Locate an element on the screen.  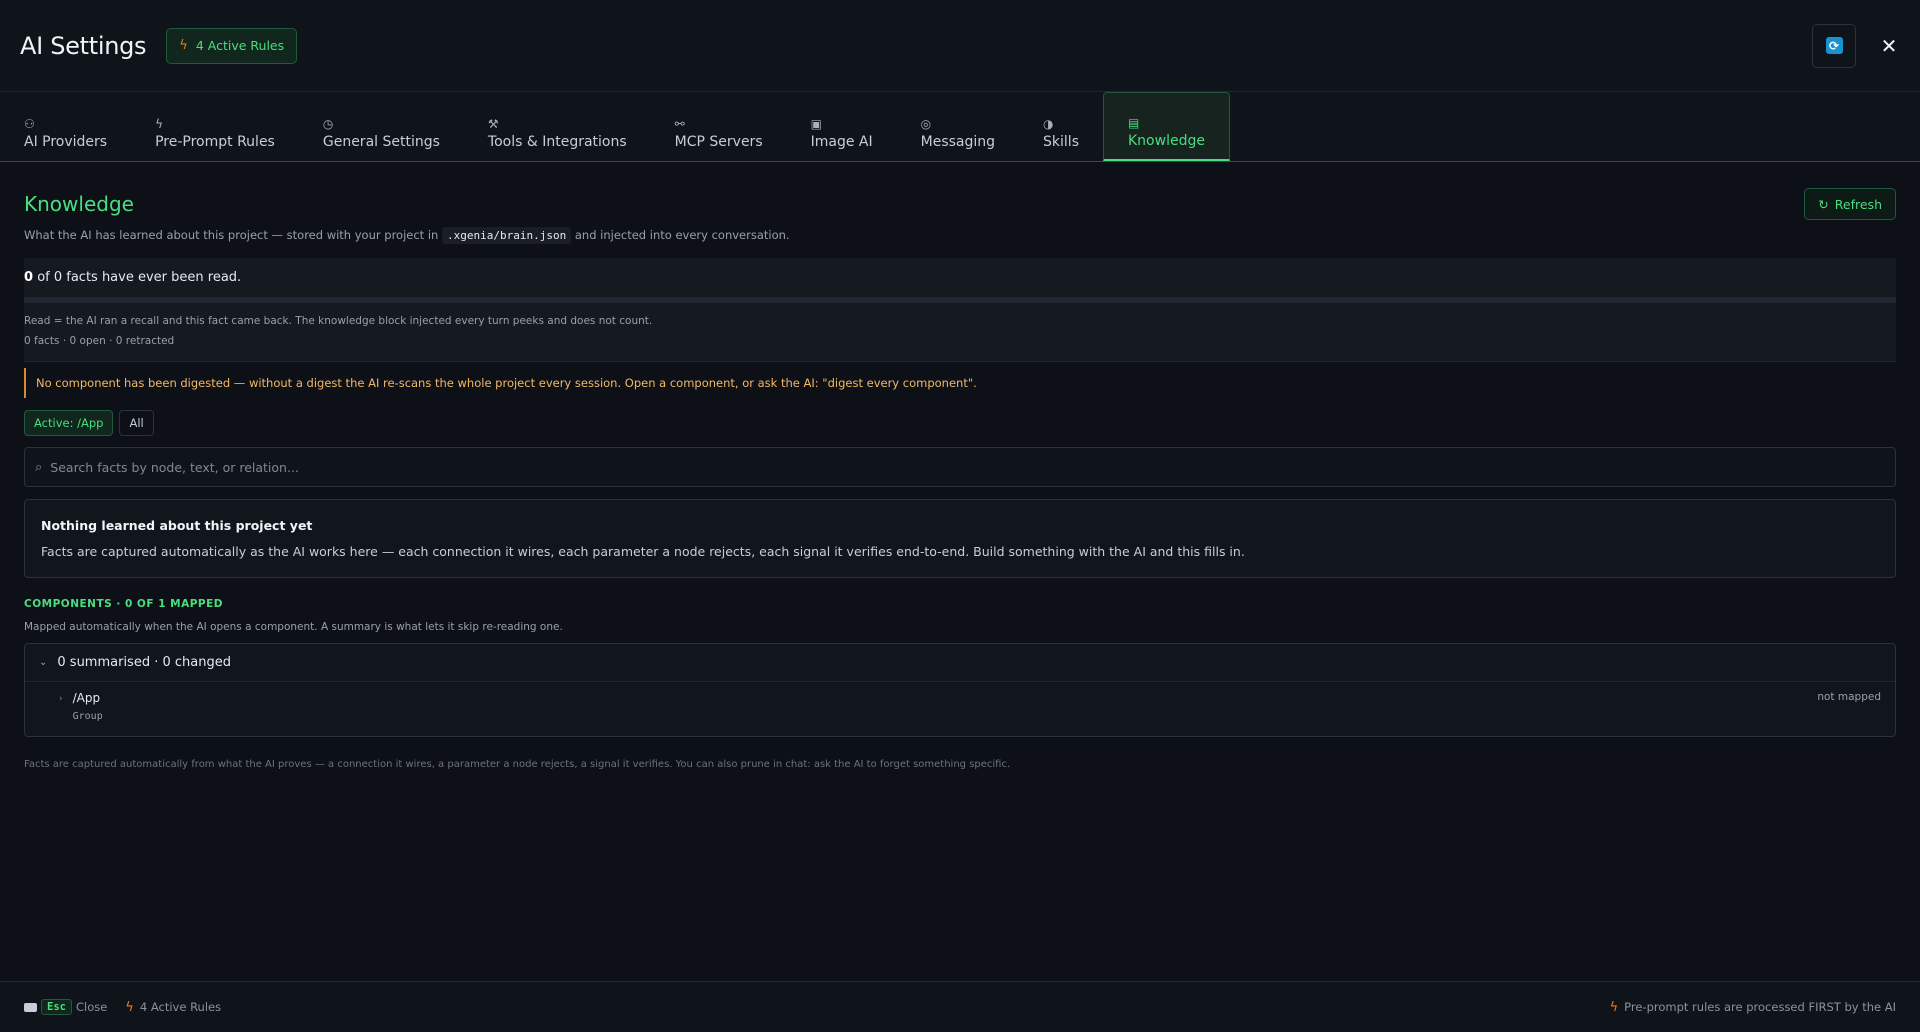
empty-state-title: Nothing learned about this project yet is located at coordinates (177, 525).